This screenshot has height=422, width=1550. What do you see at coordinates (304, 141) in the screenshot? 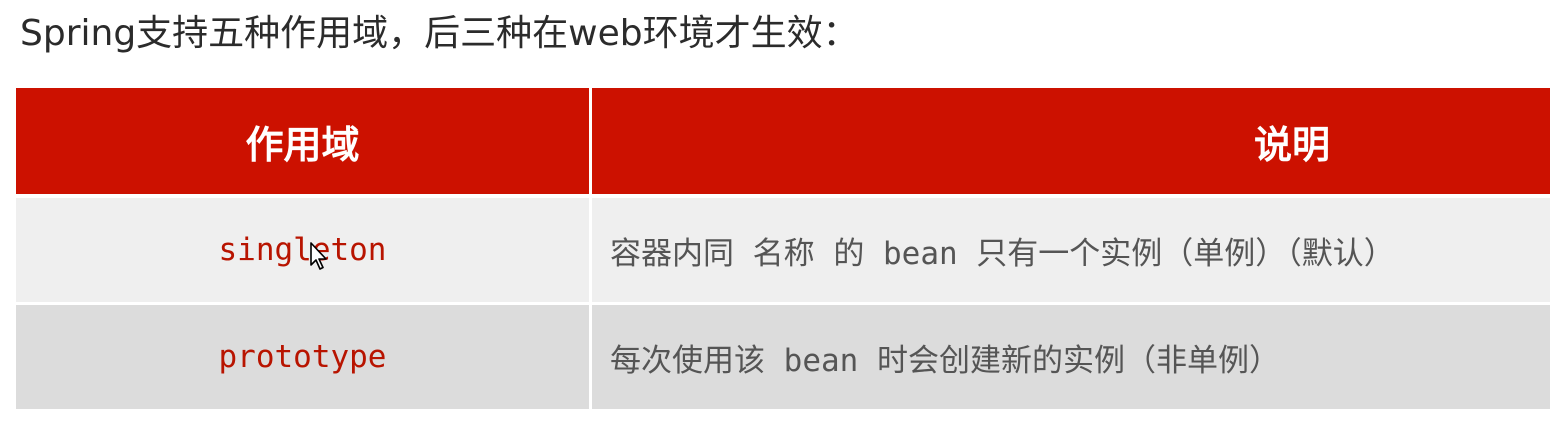
I see `header-scope: 作用域` at bounding box center [304, 141].